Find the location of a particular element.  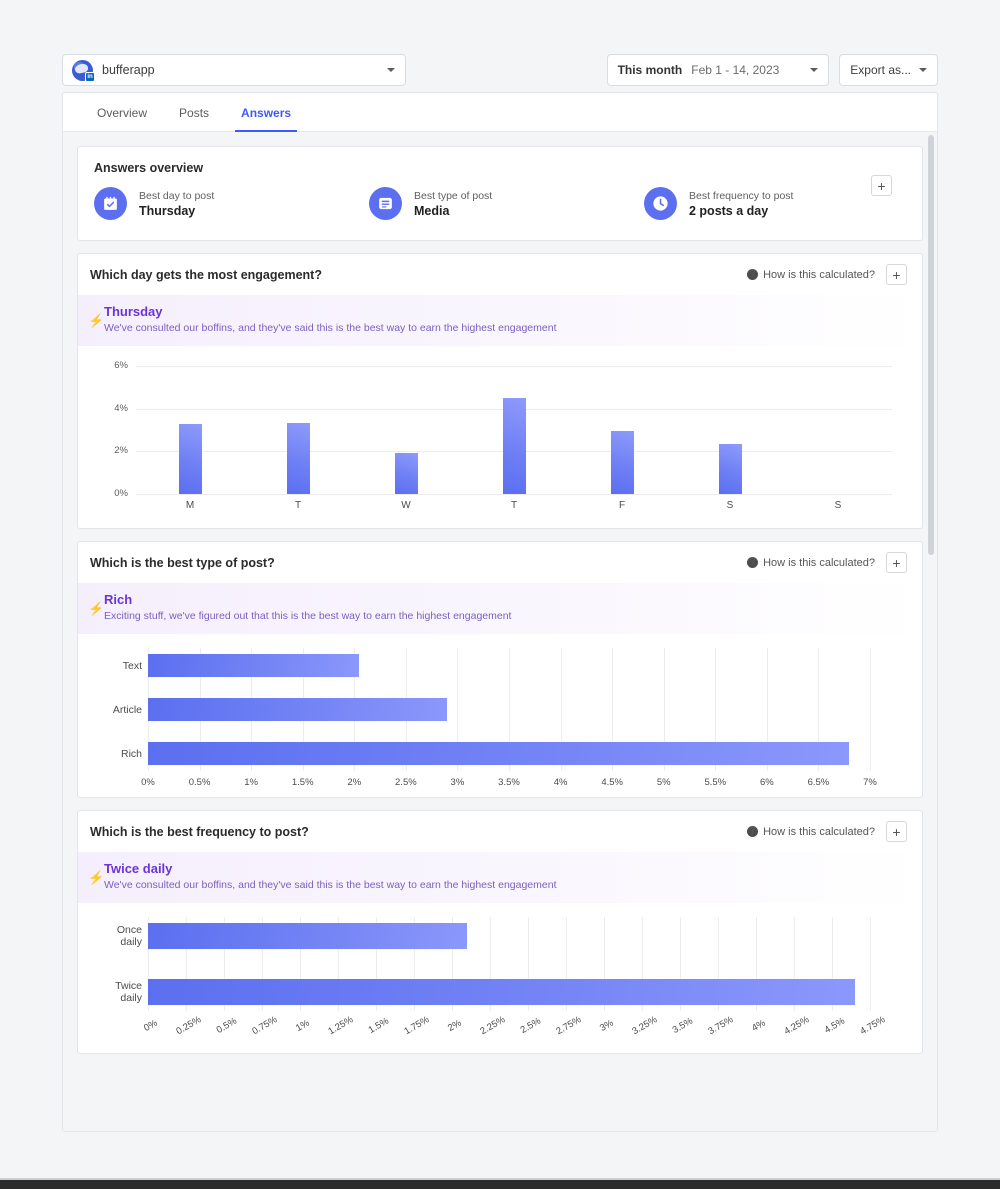

x-axis-tick: F is located at coordinates (622, 505).